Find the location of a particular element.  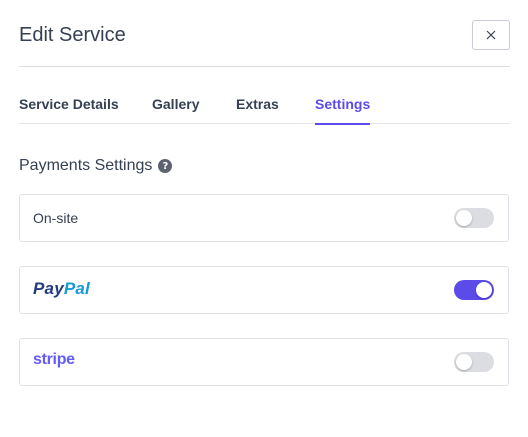

payment-method-onsite: On-site is located at coordinates (264, 218).